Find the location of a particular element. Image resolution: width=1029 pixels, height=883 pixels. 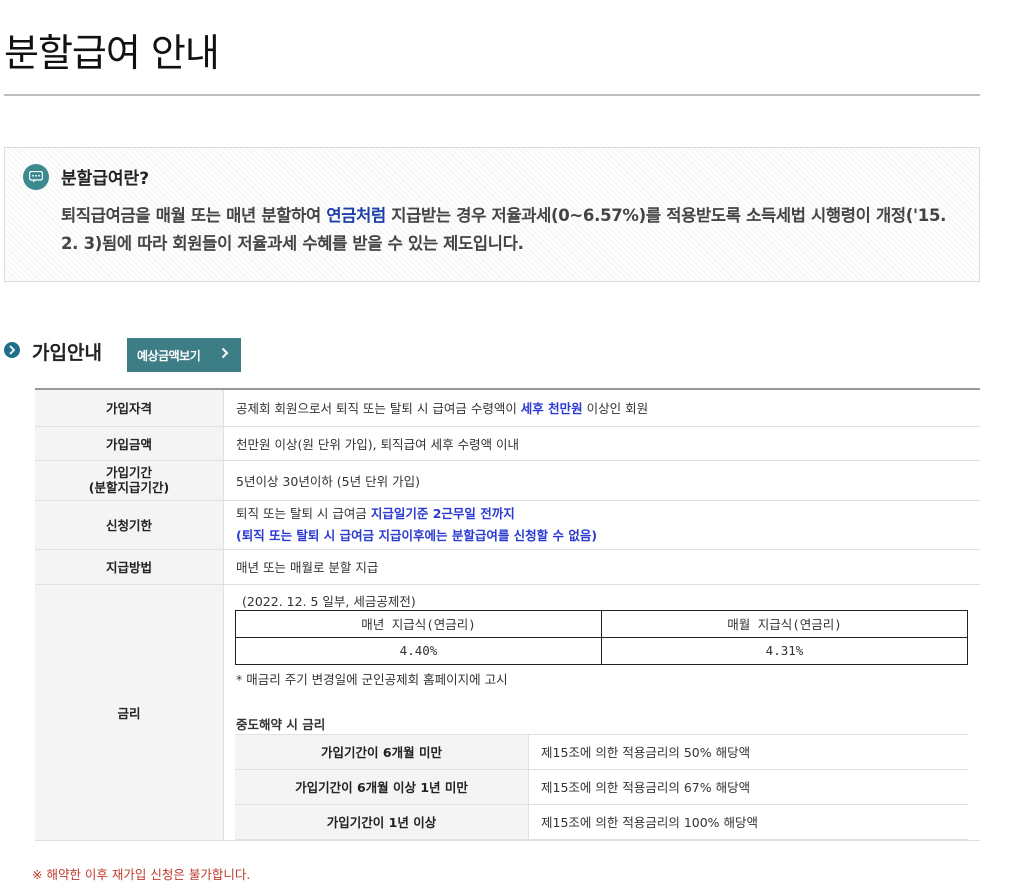

mid-period: 가입기간이 1년 이상 is located at coordinates (382, 821).